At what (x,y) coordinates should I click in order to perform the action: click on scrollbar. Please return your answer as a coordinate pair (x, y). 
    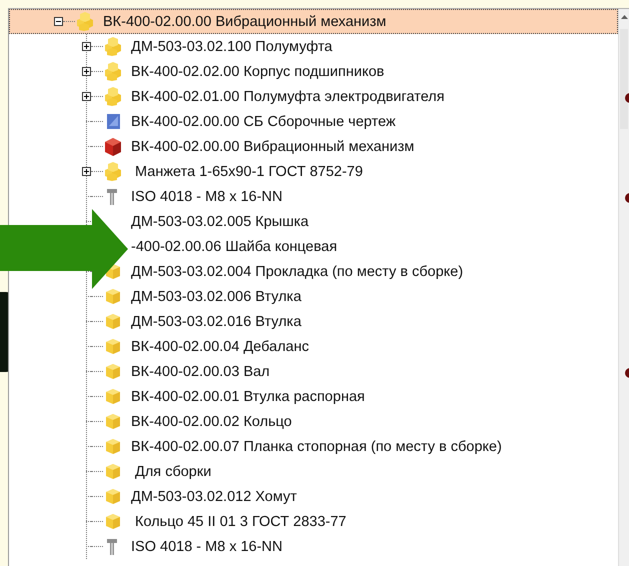
    Looking at the image, I should click on (623, 287).